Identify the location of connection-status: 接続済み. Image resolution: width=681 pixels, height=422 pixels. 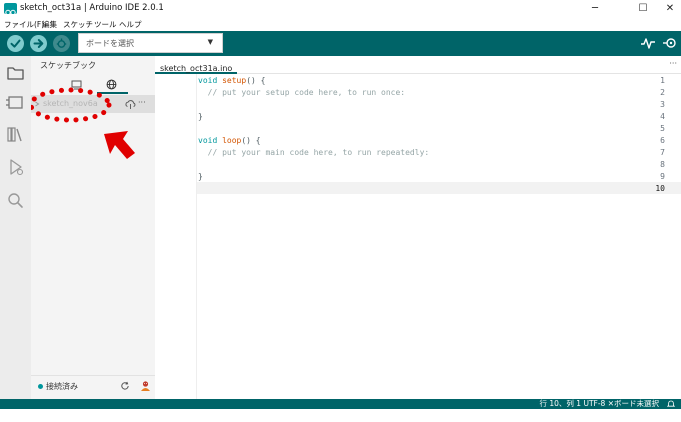
(62, 386).